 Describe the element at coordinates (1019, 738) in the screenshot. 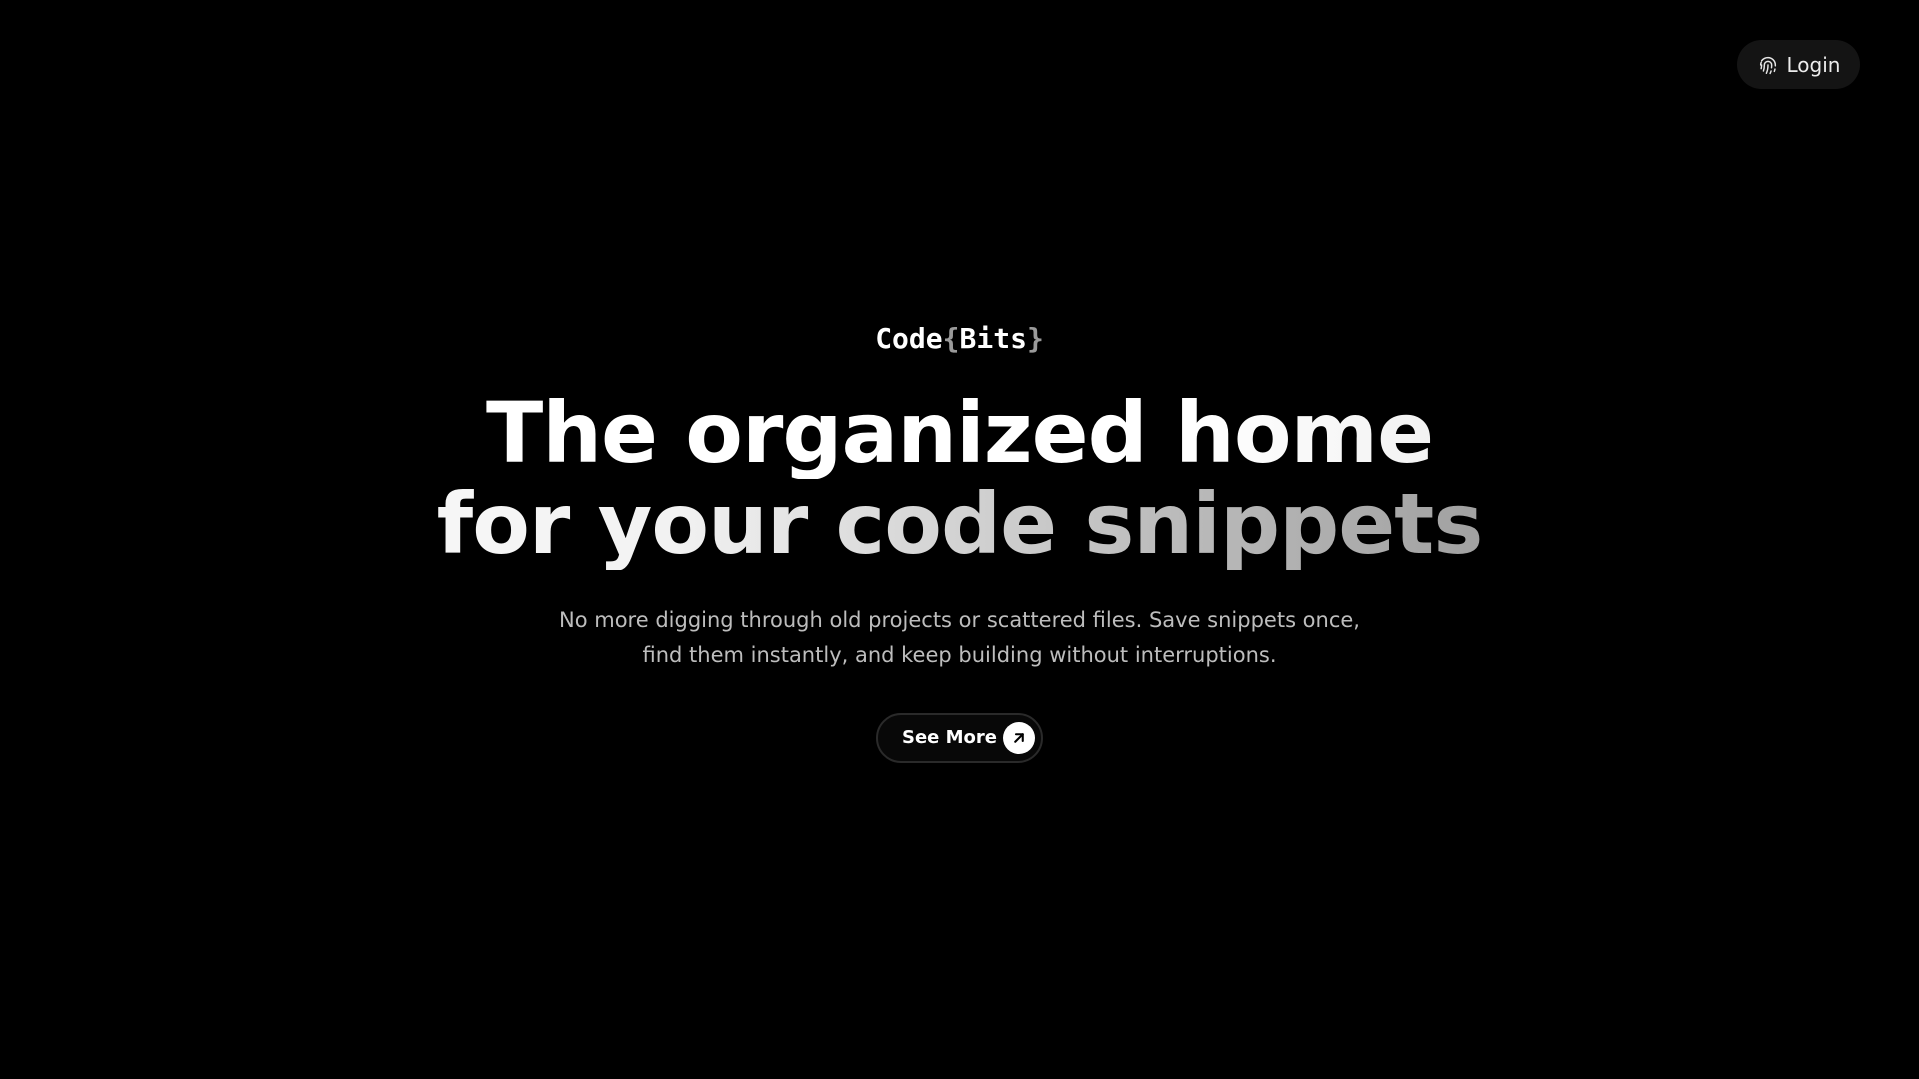

I see `arrow-up-right-icon` at that location.